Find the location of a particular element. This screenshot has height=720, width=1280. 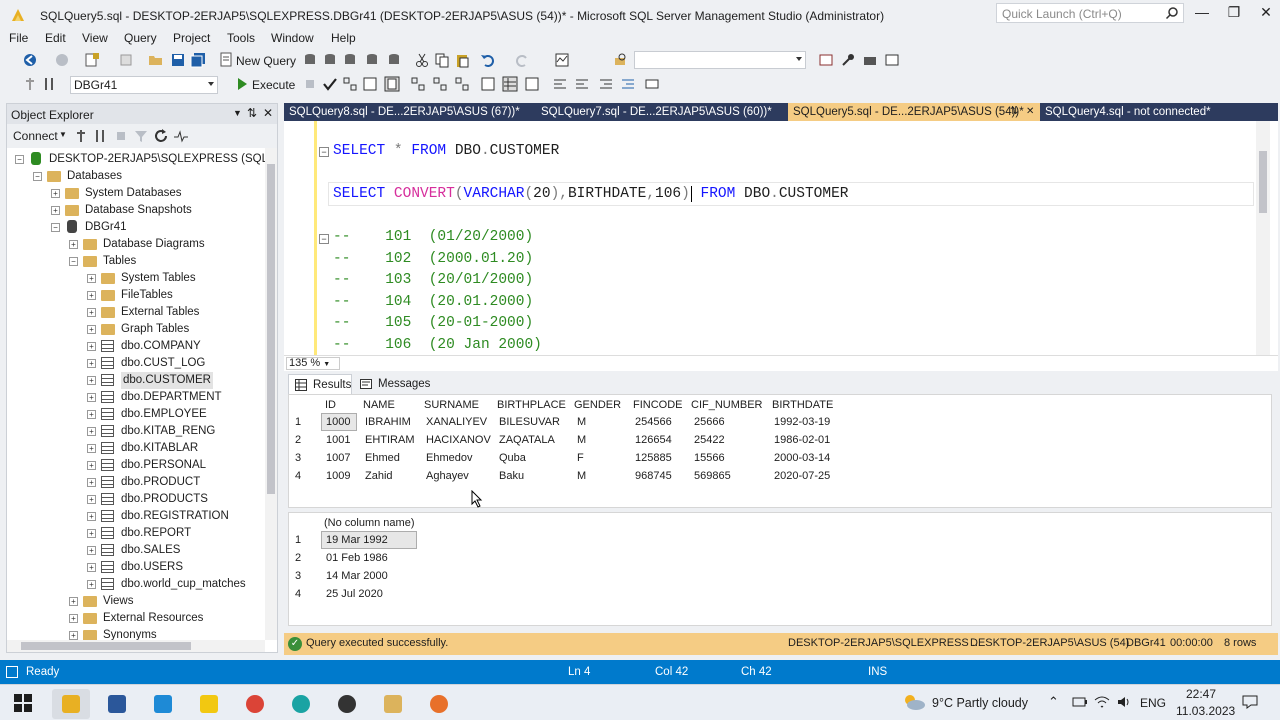

table-cell: 1000 is located at coordinates (339, 422).